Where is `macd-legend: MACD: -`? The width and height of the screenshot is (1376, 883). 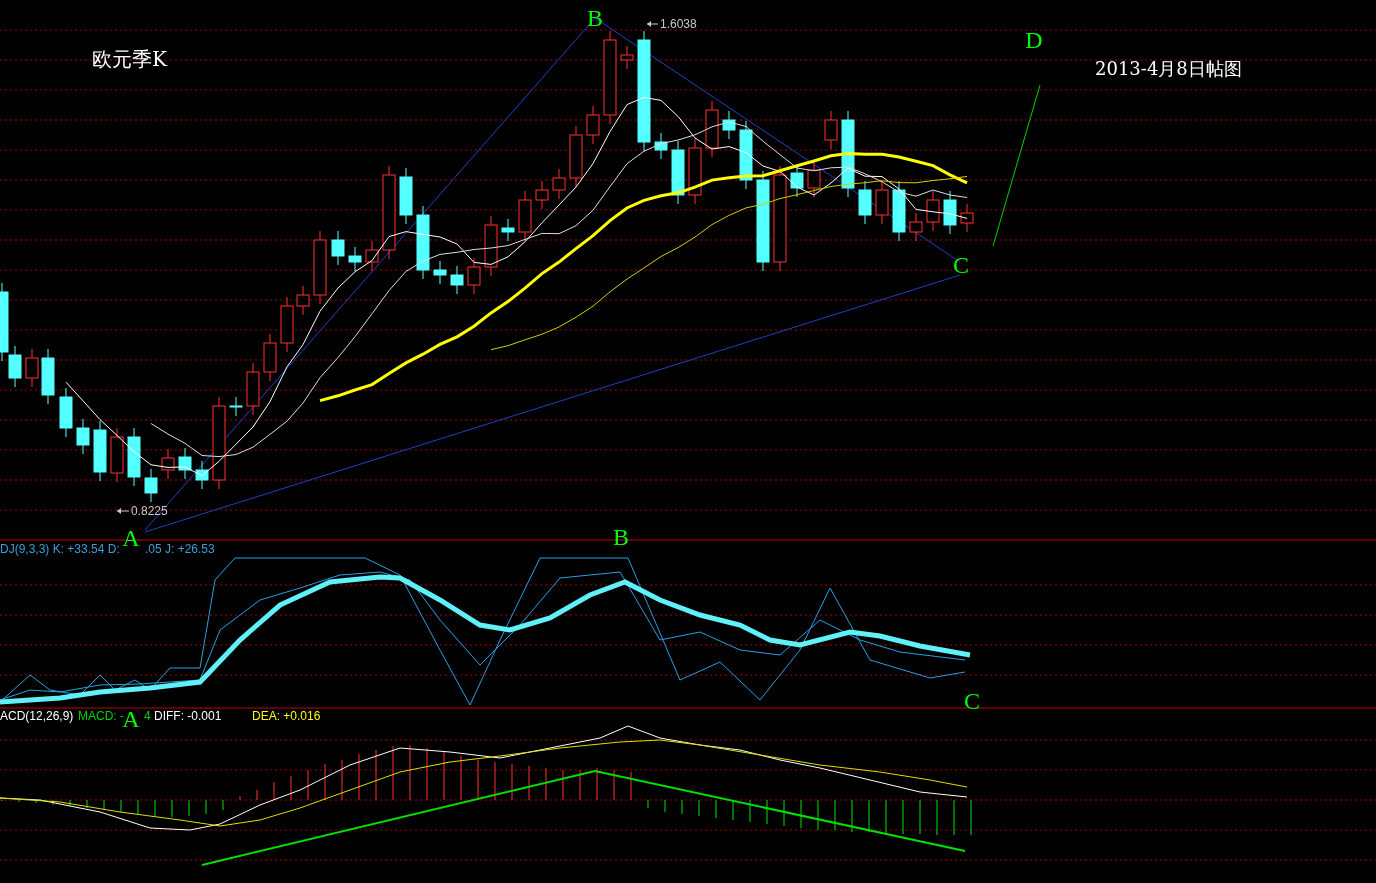 macd-legend: MACD: - is located at coordinates (101, 716).